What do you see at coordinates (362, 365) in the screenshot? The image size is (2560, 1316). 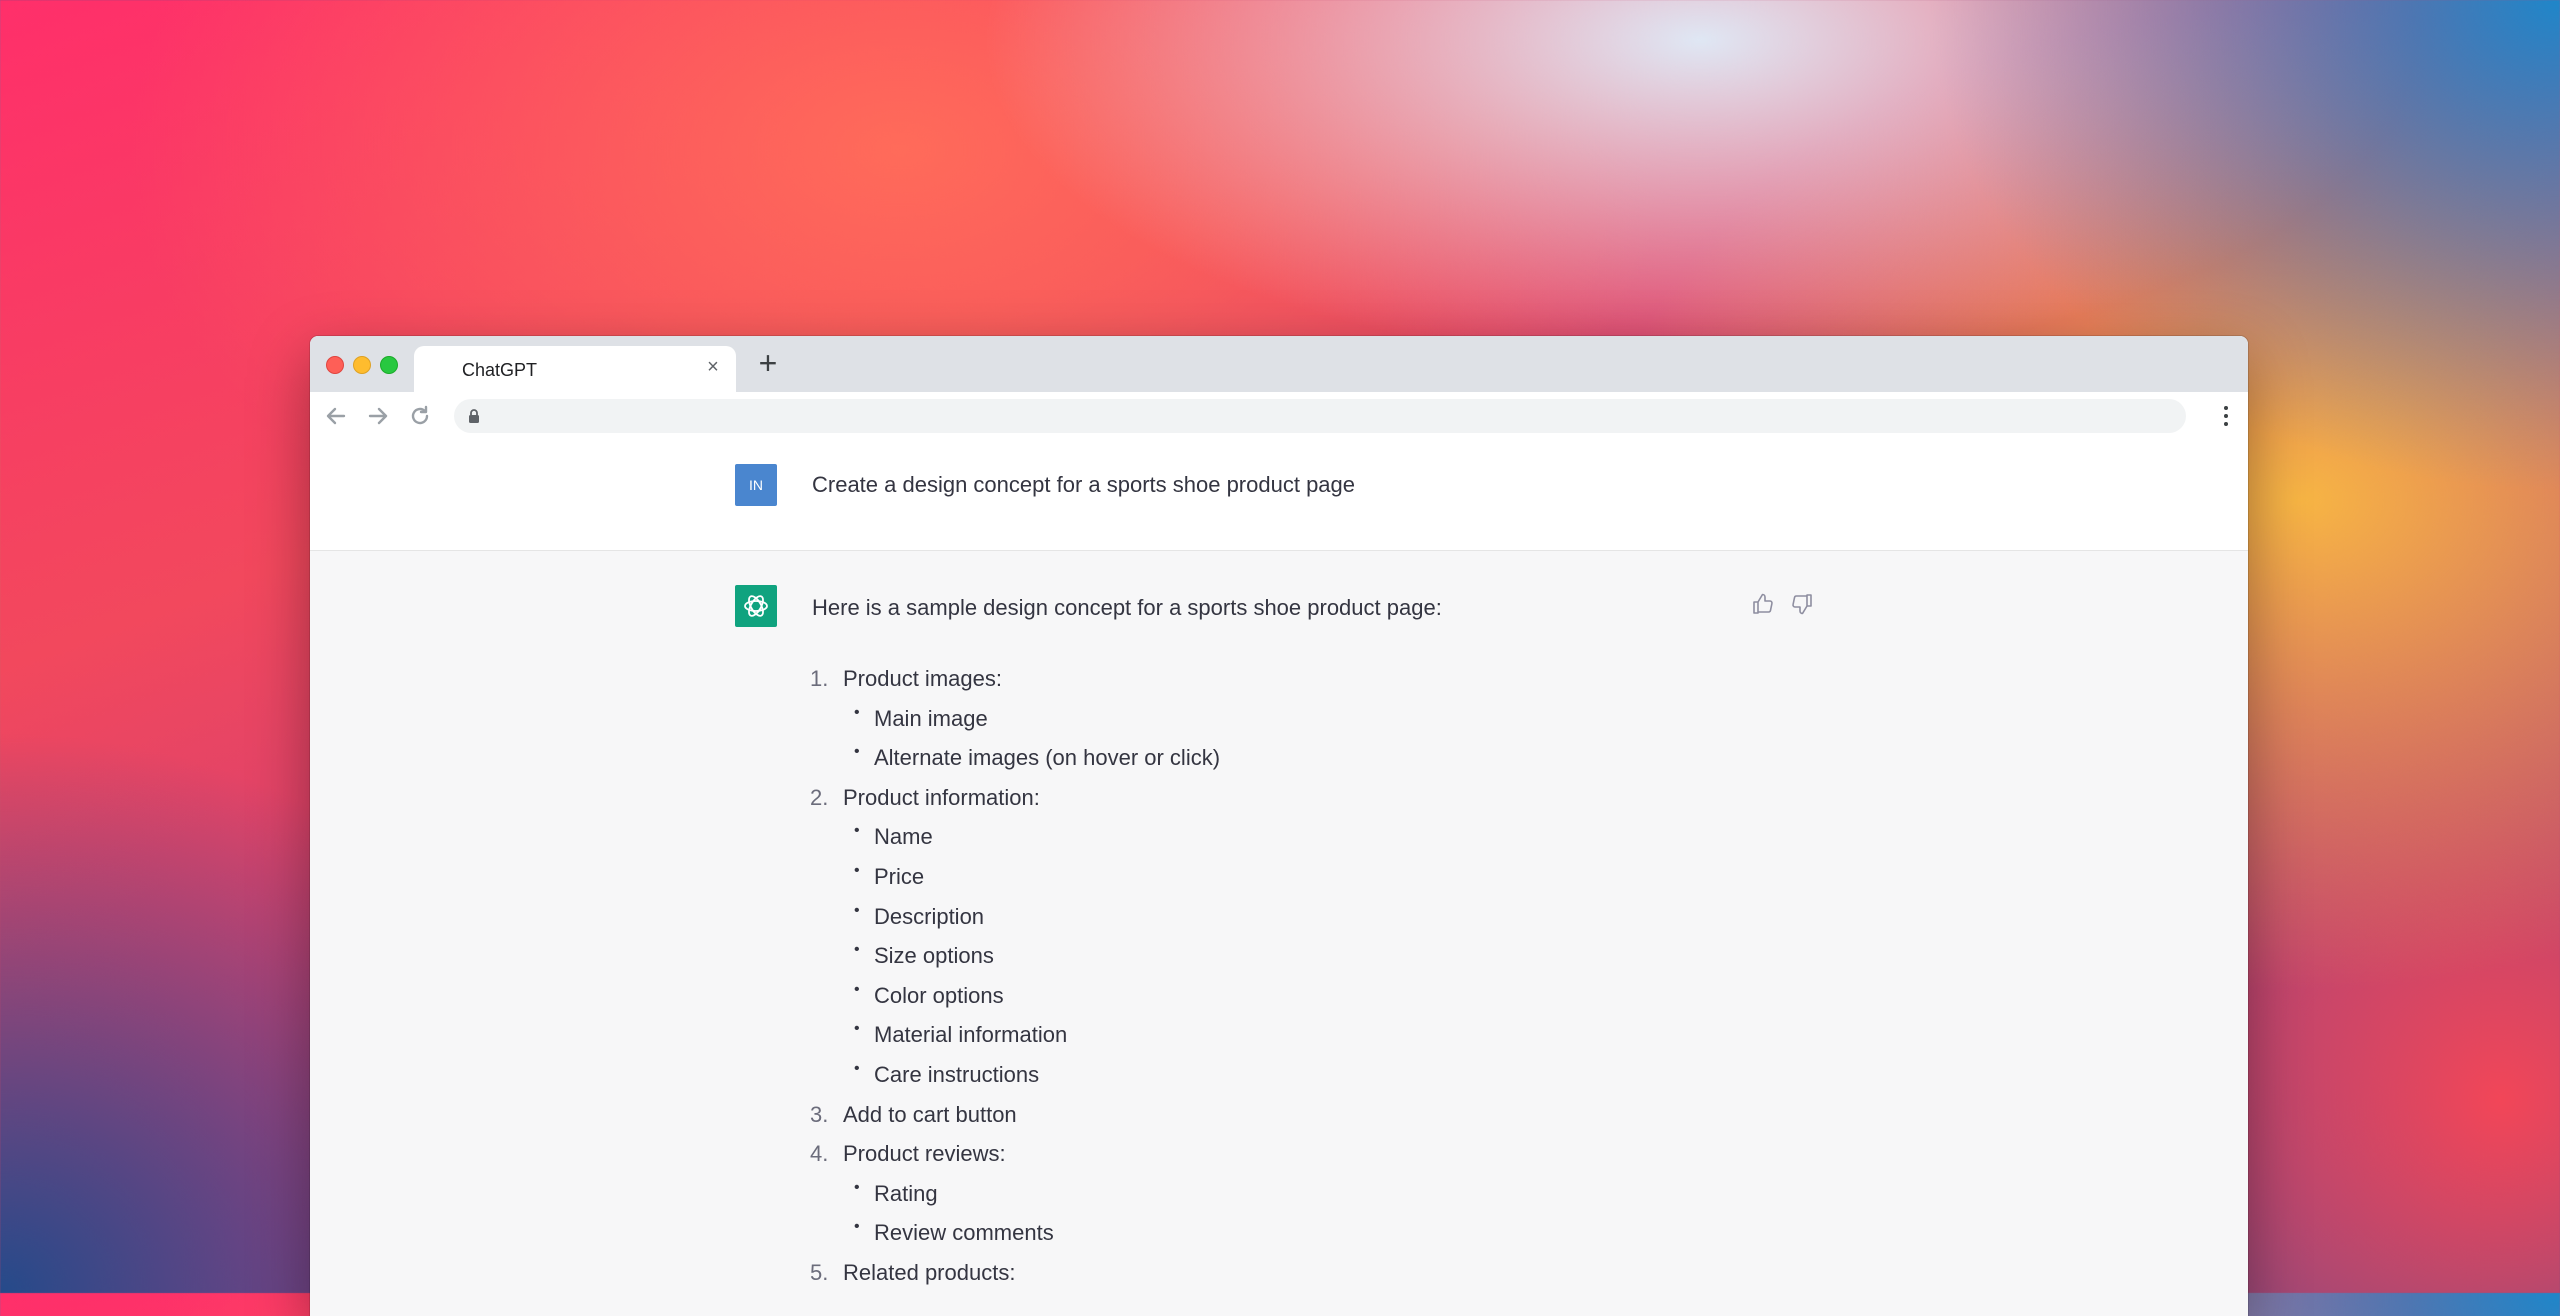 I see `minimize-window-button` at bounding box center [362, 365].